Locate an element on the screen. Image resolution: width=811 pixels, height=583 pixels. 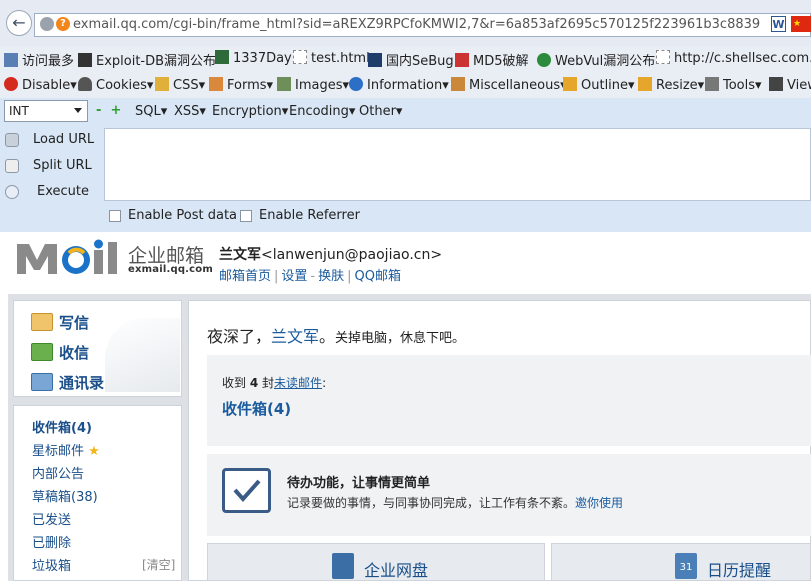
calendar-icon: 31 is located at coordinates (686, 566).